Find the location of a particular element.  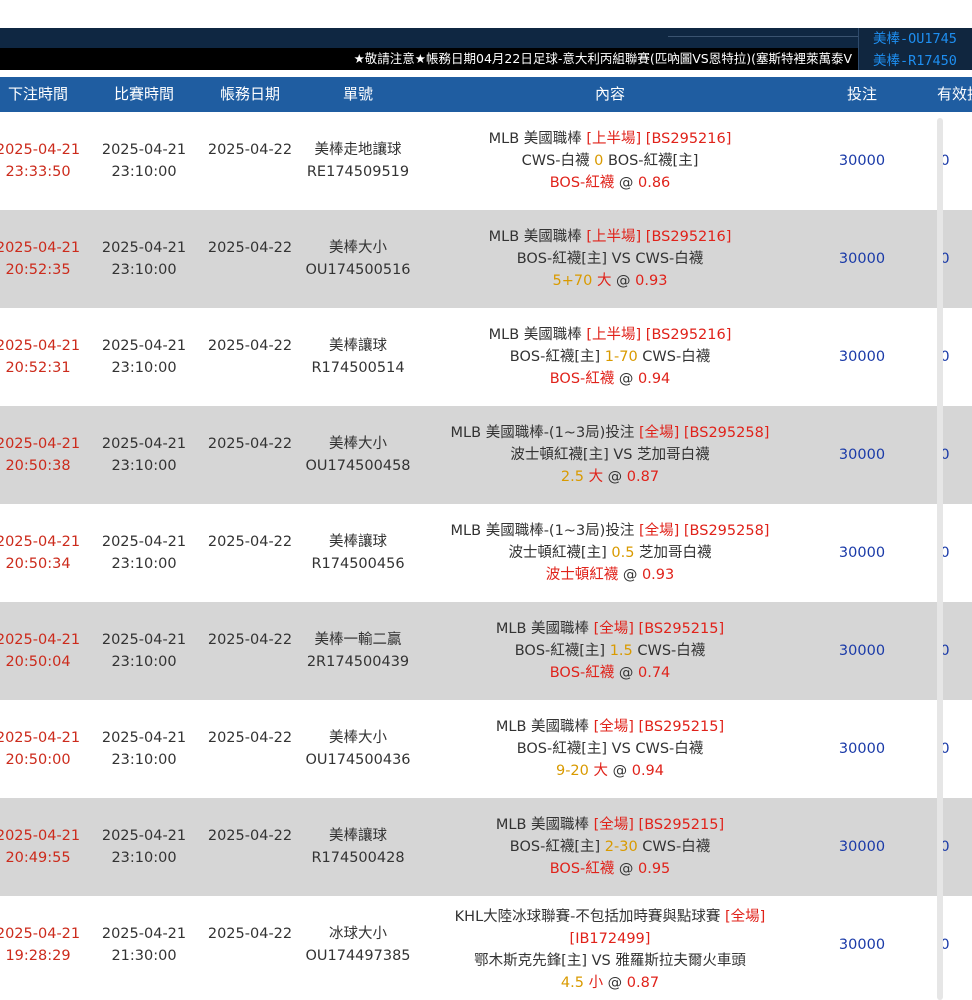

bet-clock: 20:50:00 is located at coordinates (38, 760).